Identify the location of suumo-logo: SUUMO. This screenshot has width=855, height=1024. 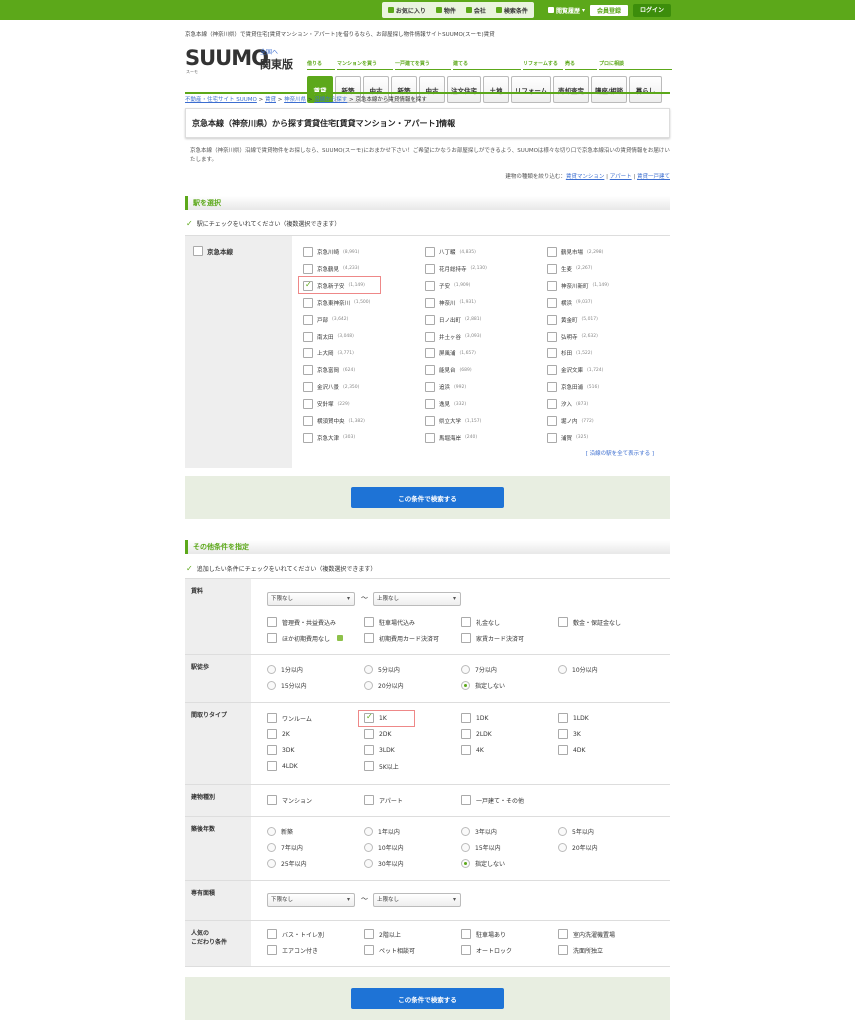
(227, 58).